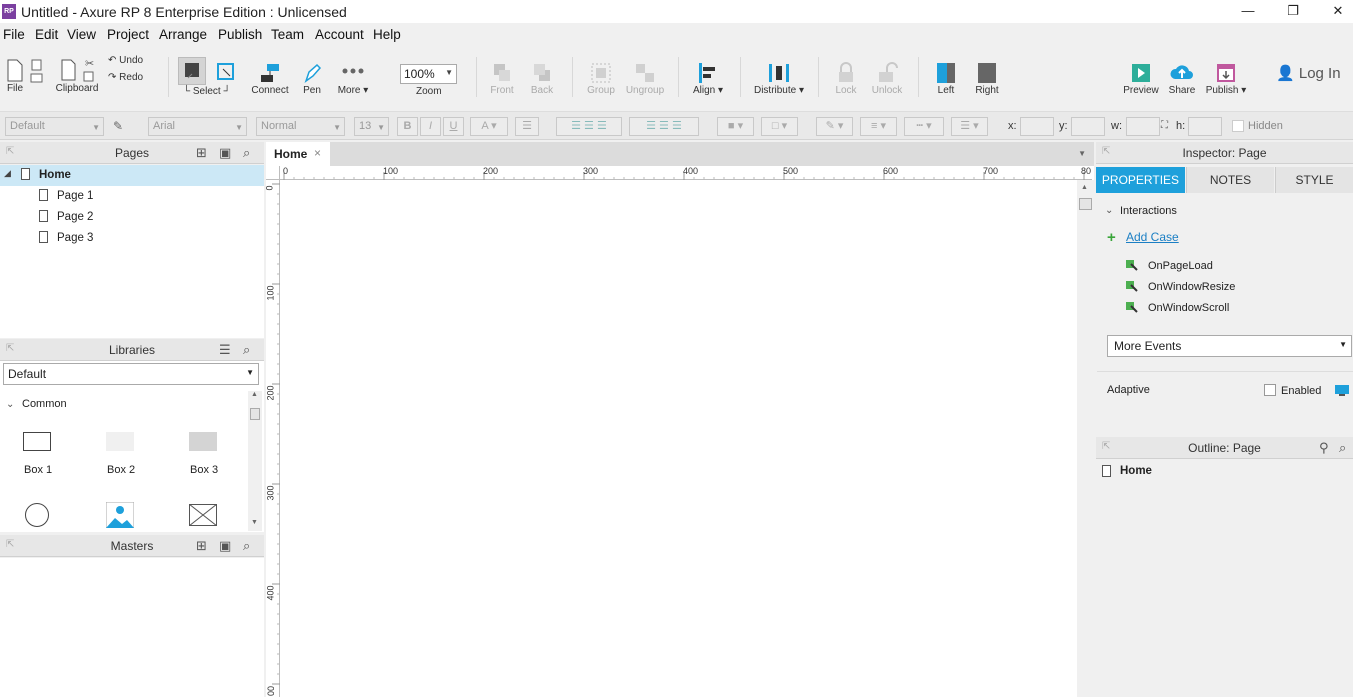  Describe the element at coordinates (1270, 390) in the screenshot. I see `enabled-checkbox` at that location.